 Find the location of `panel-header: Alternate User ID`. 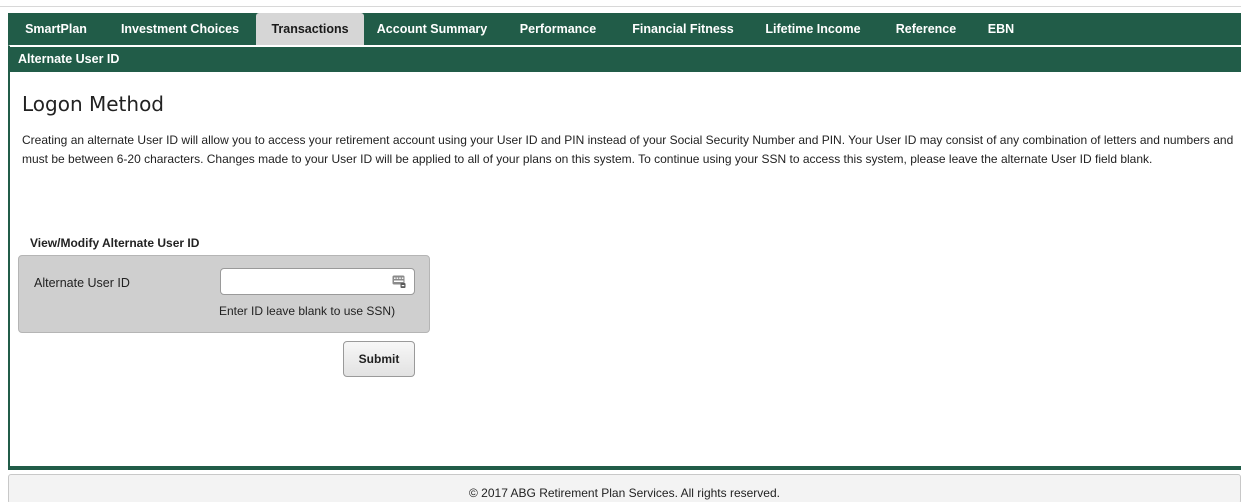

panel-header: Alternate User ID is located at coordinates (625, 59).